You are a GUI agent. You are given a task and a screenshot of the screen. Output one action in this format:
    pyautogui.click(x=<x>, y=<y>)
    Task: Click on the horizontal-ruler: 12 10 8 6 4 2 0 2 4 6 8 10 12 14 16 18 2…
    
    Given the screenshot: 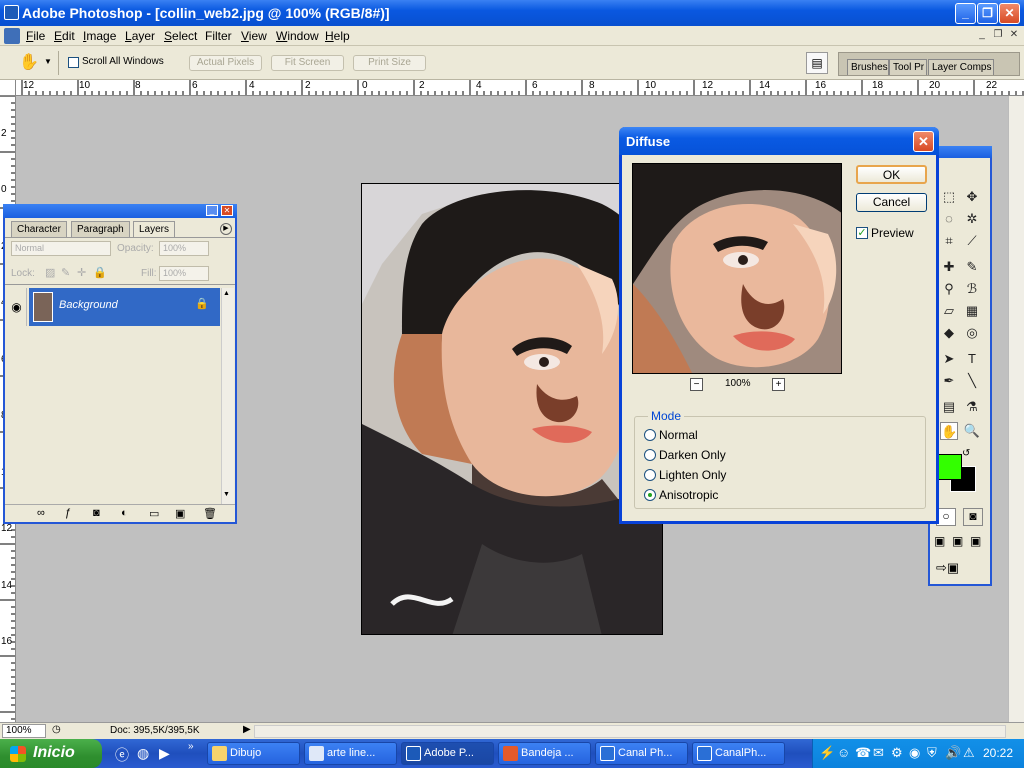 What is the action you would take?
    pyautogui.click(x=512, y=88)
    